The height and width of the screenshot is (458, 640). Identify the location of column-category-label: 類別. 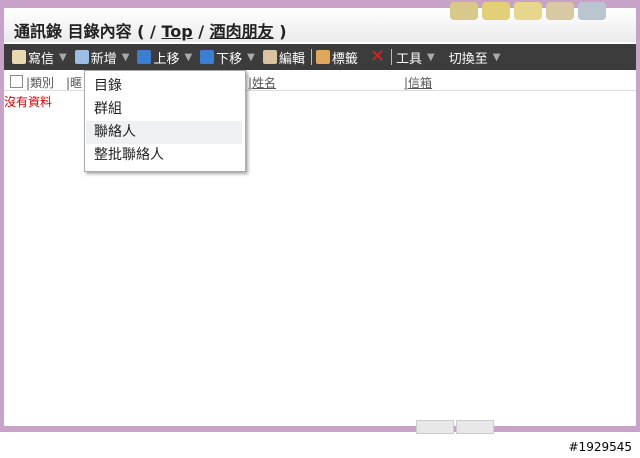
(42, 83).